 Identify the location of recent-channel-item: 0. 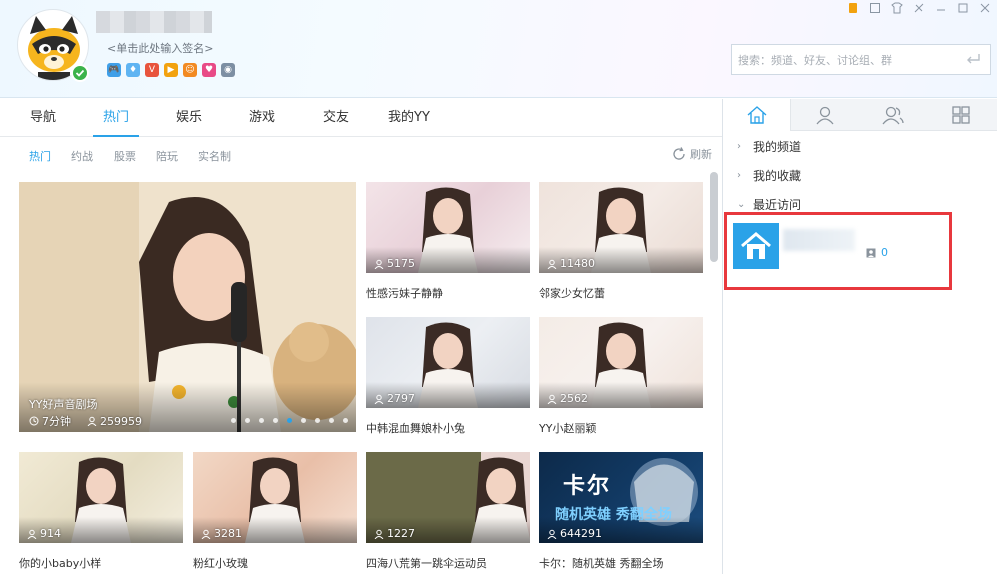
(836, 250).